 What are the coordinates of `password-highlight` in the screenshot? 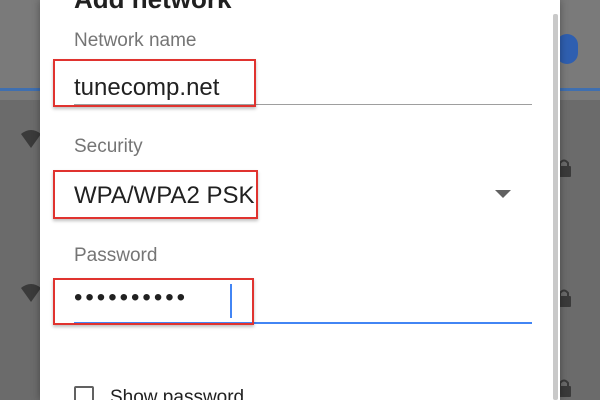 It's located at (153, 301).